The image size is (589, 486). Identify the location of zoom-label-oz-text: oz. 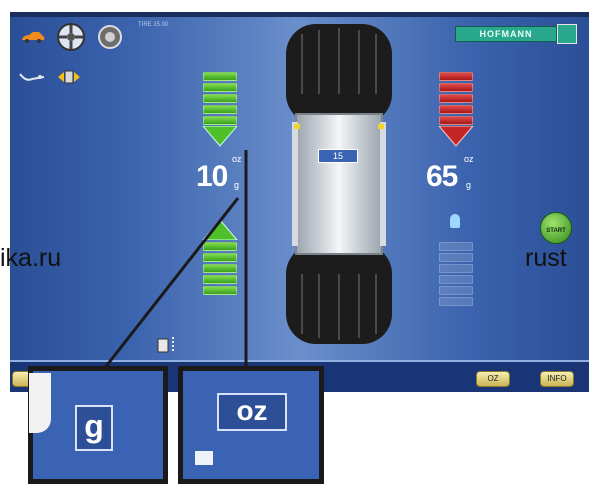
(252, 410).